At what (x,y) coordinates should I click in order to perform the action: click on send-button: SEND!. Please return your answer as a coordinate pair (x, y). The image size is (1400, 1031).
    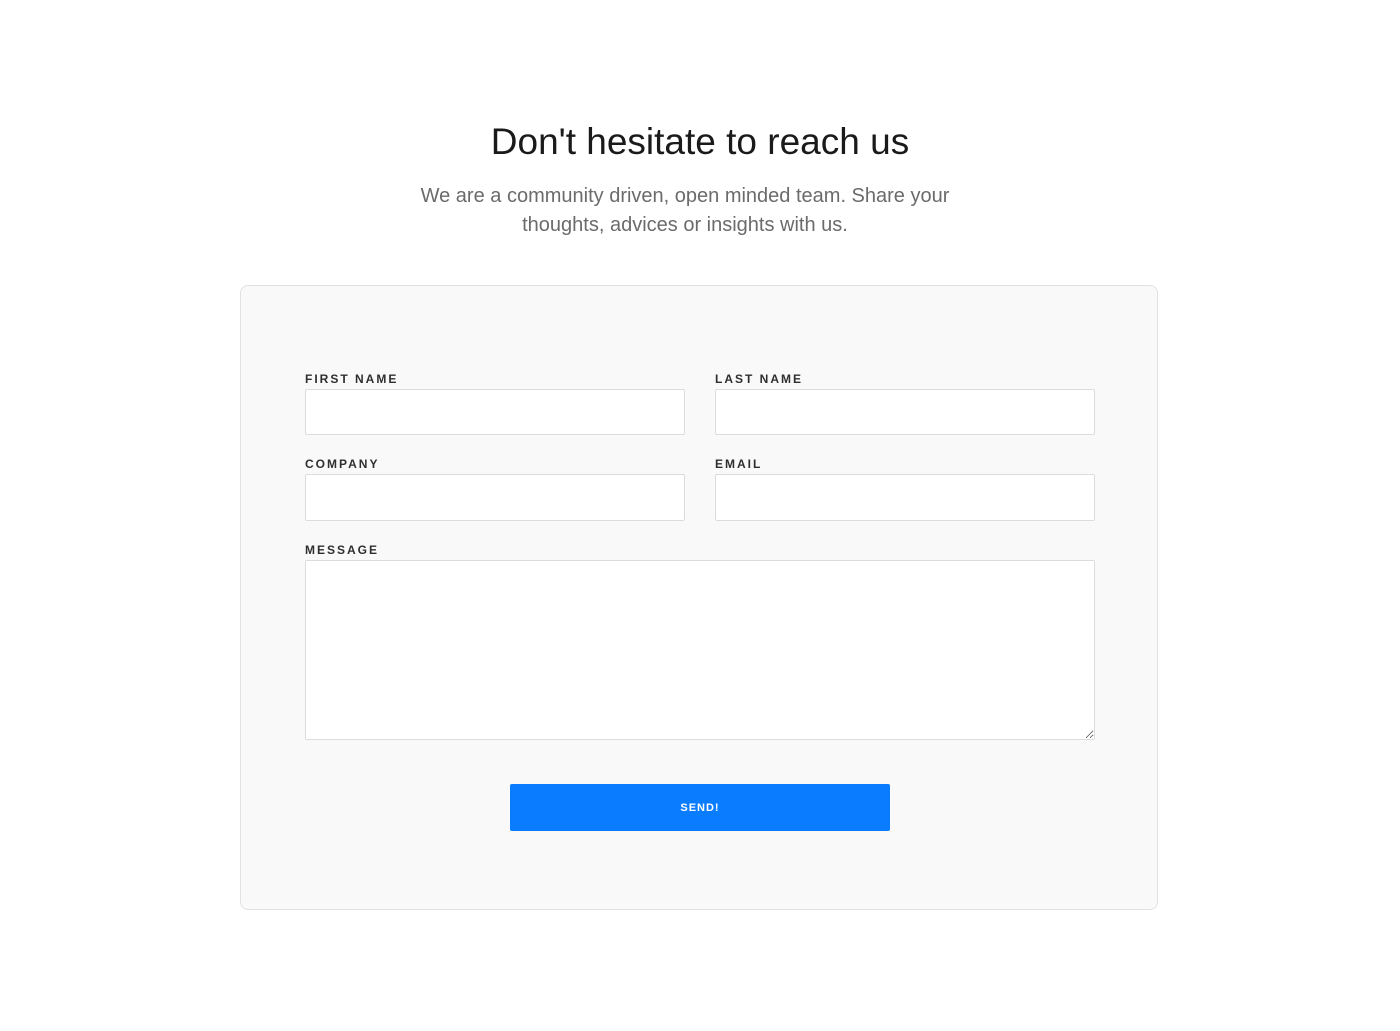
    Looking at the image, I should click on (700, 807).